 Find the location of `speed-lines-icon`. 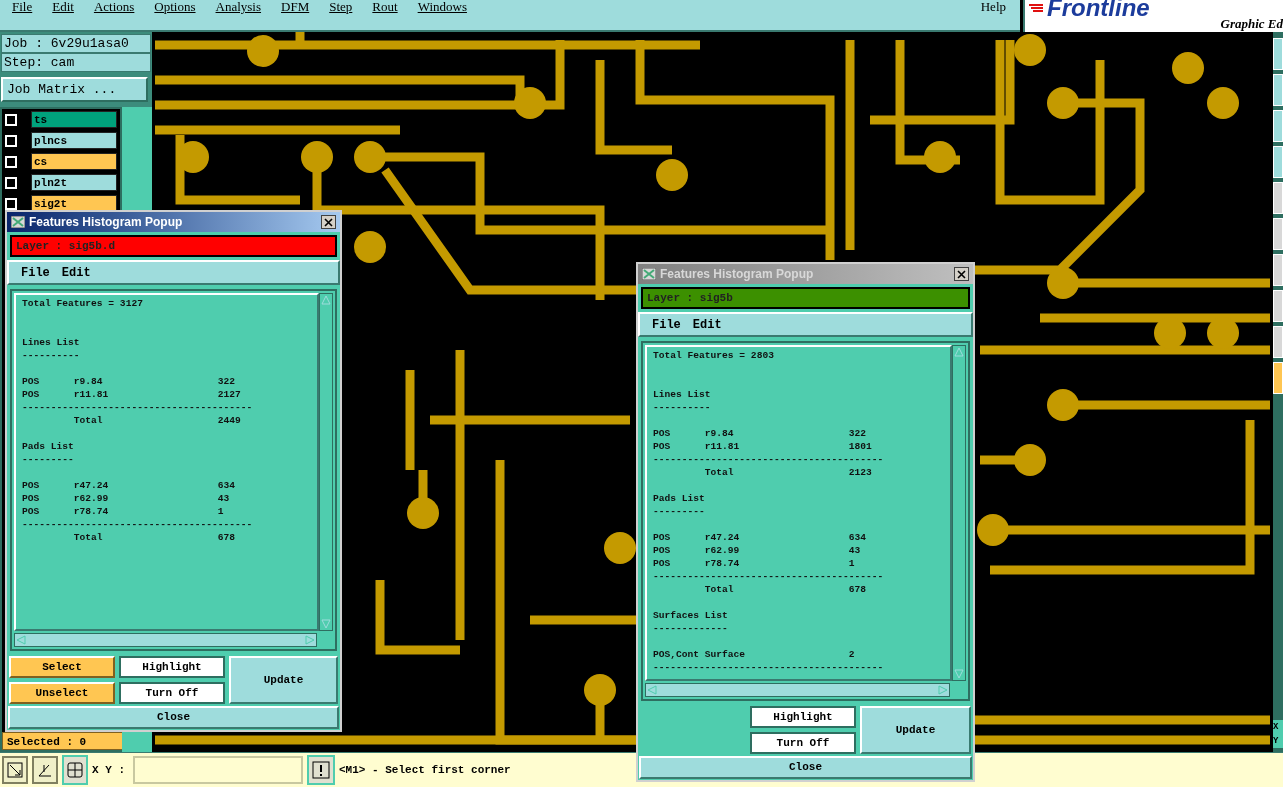

speed-lines-icon is located at coordinates (1036, 8).